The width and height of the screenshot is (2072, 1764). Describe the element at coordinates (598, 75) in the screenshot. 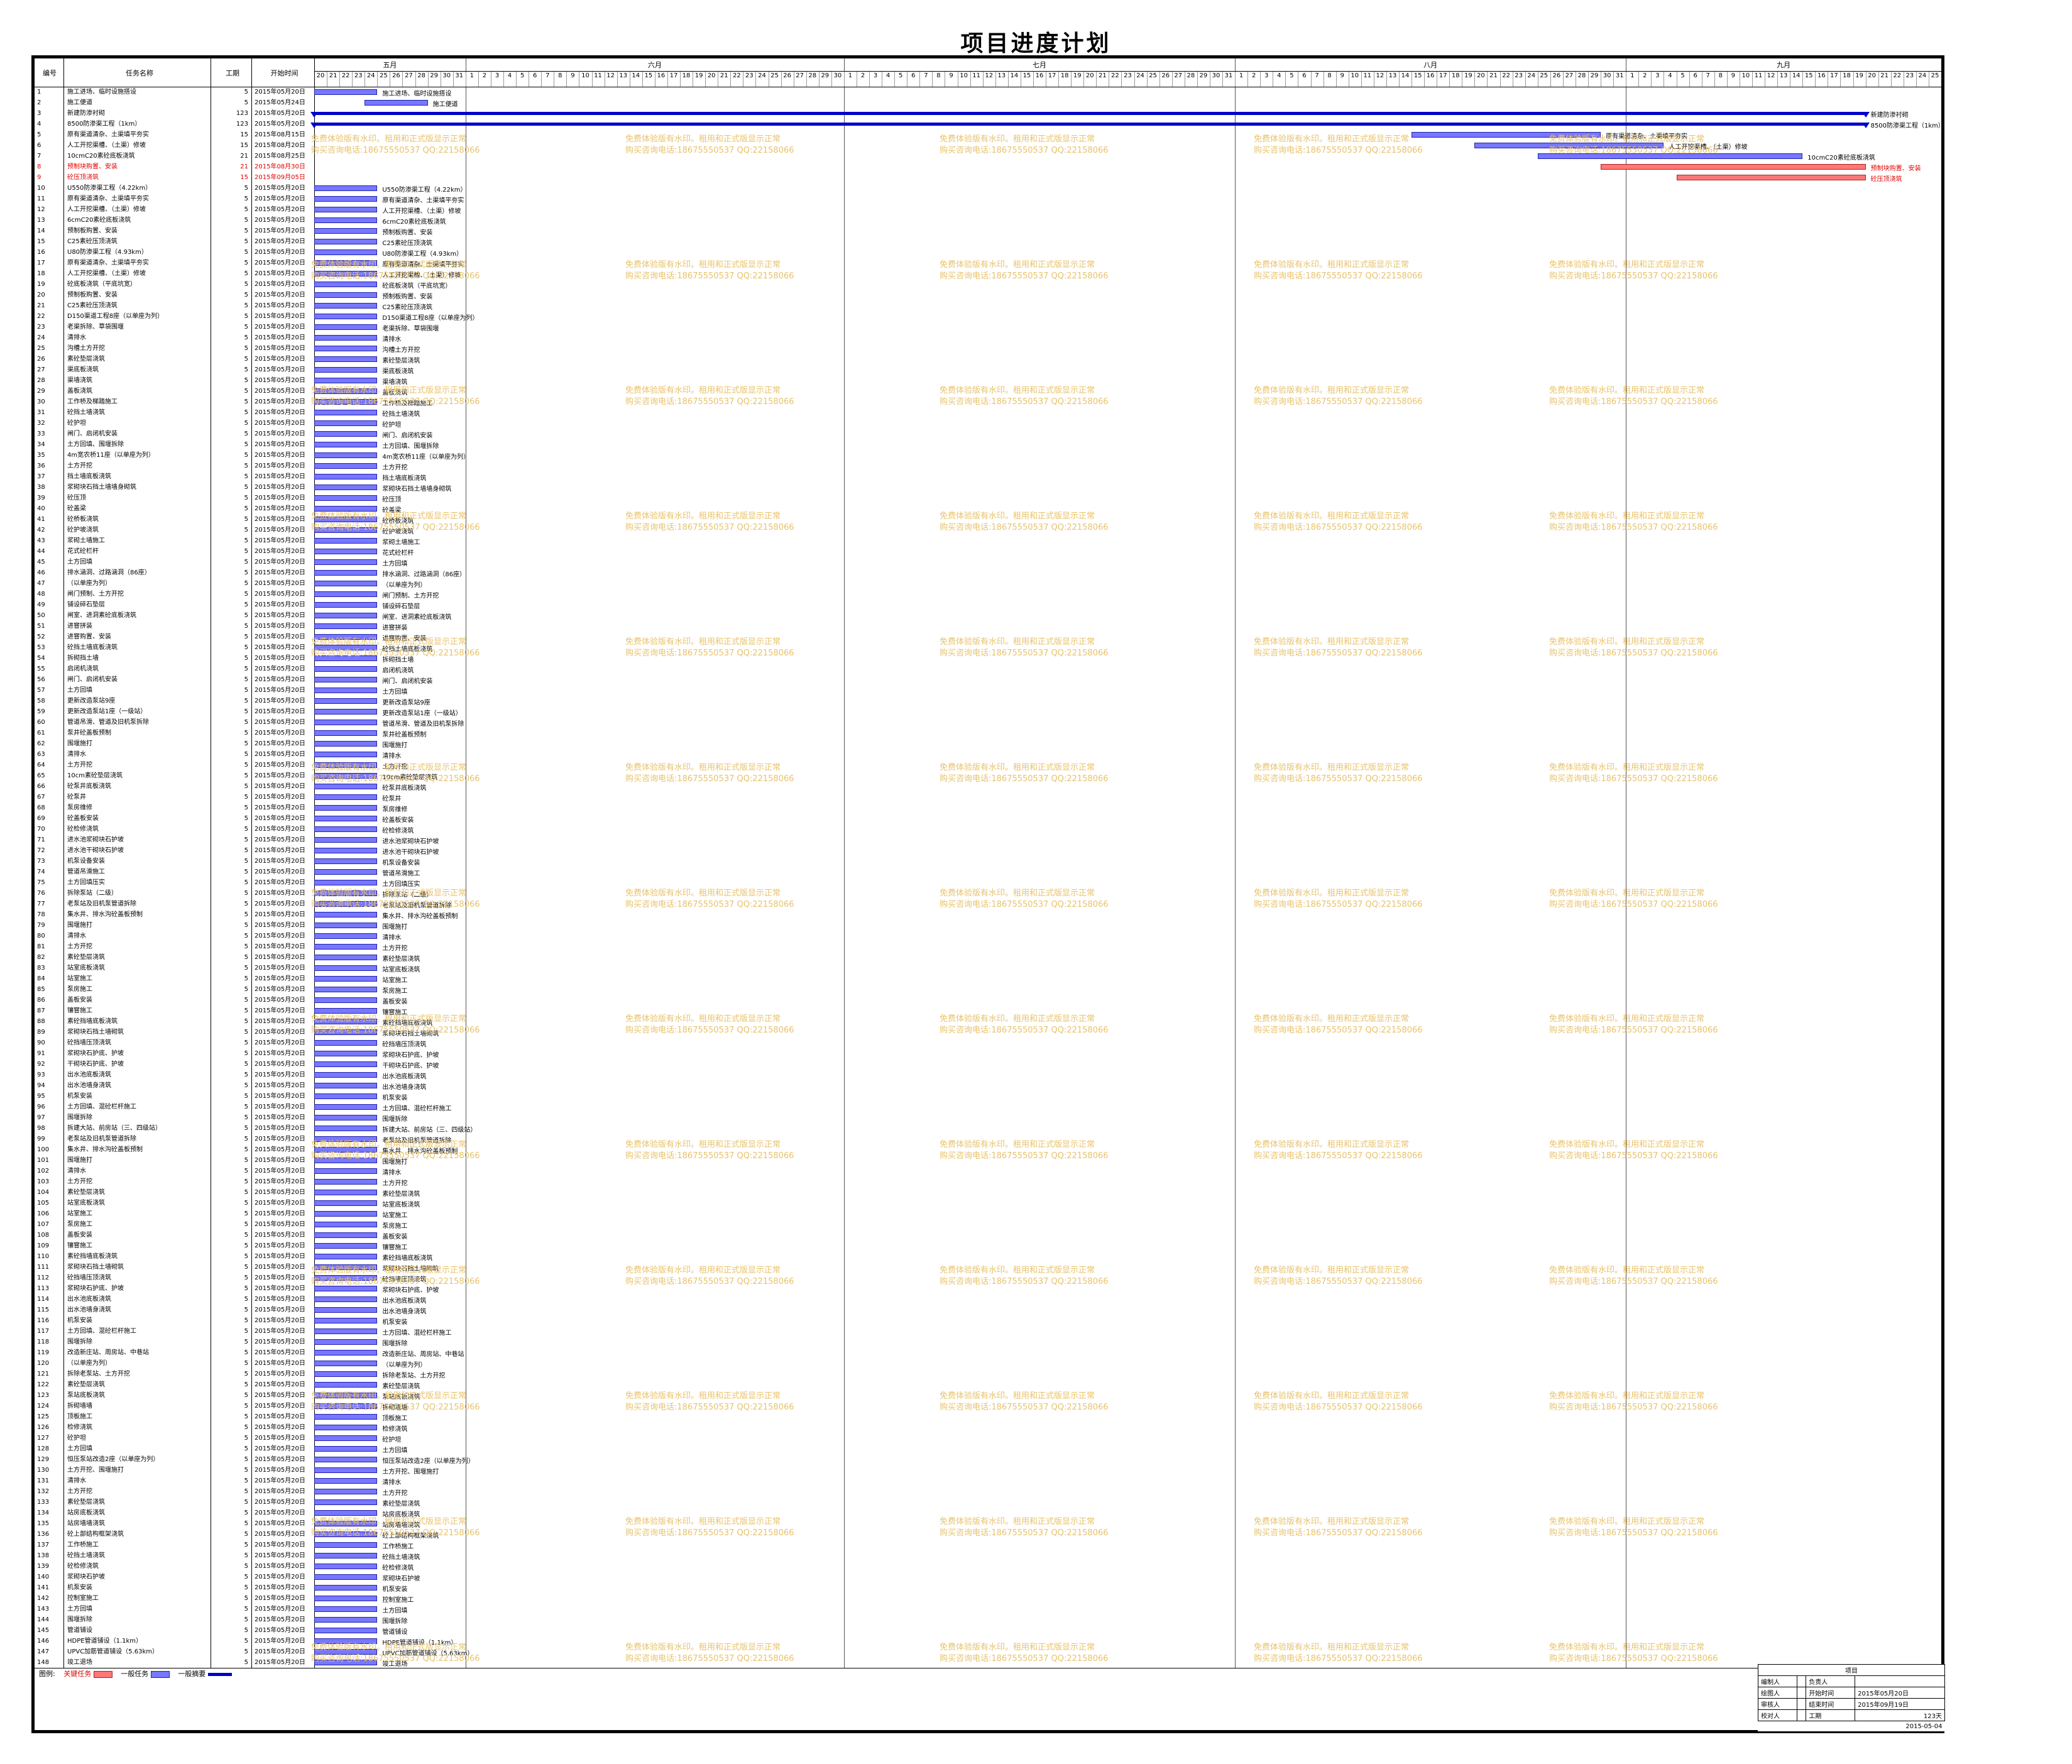

I see `day-number: 11` at that location.